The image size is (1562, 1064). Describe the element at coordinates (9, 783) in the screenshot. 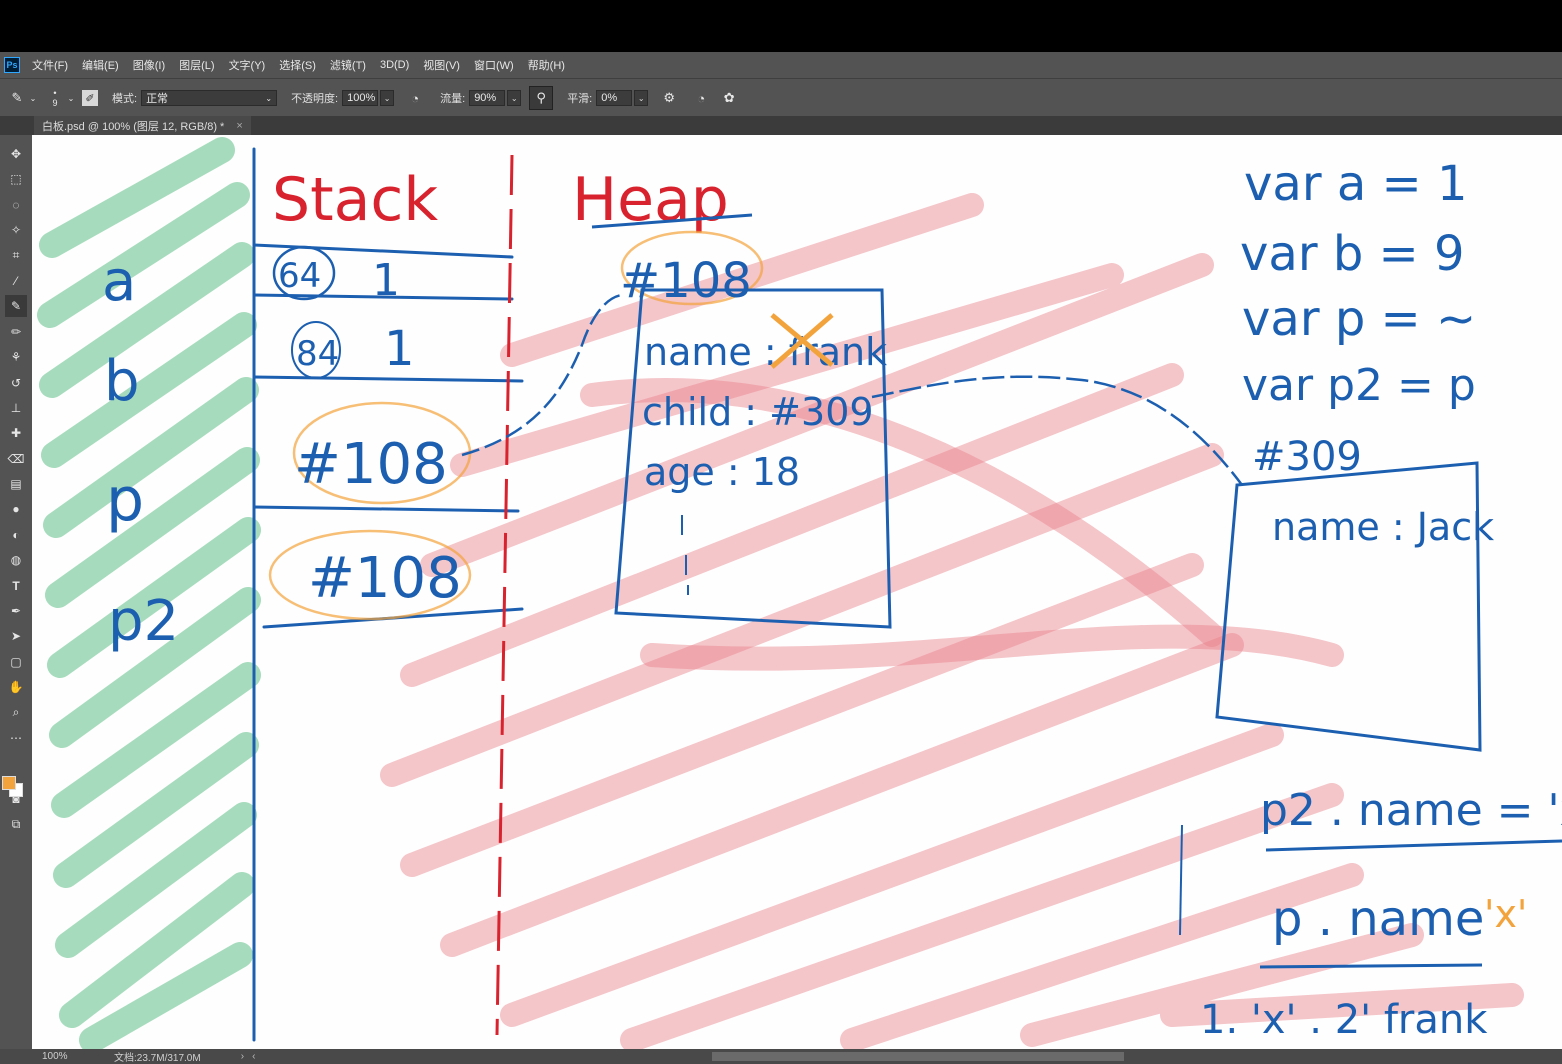

I see `foreground-color-swatch` at that location.